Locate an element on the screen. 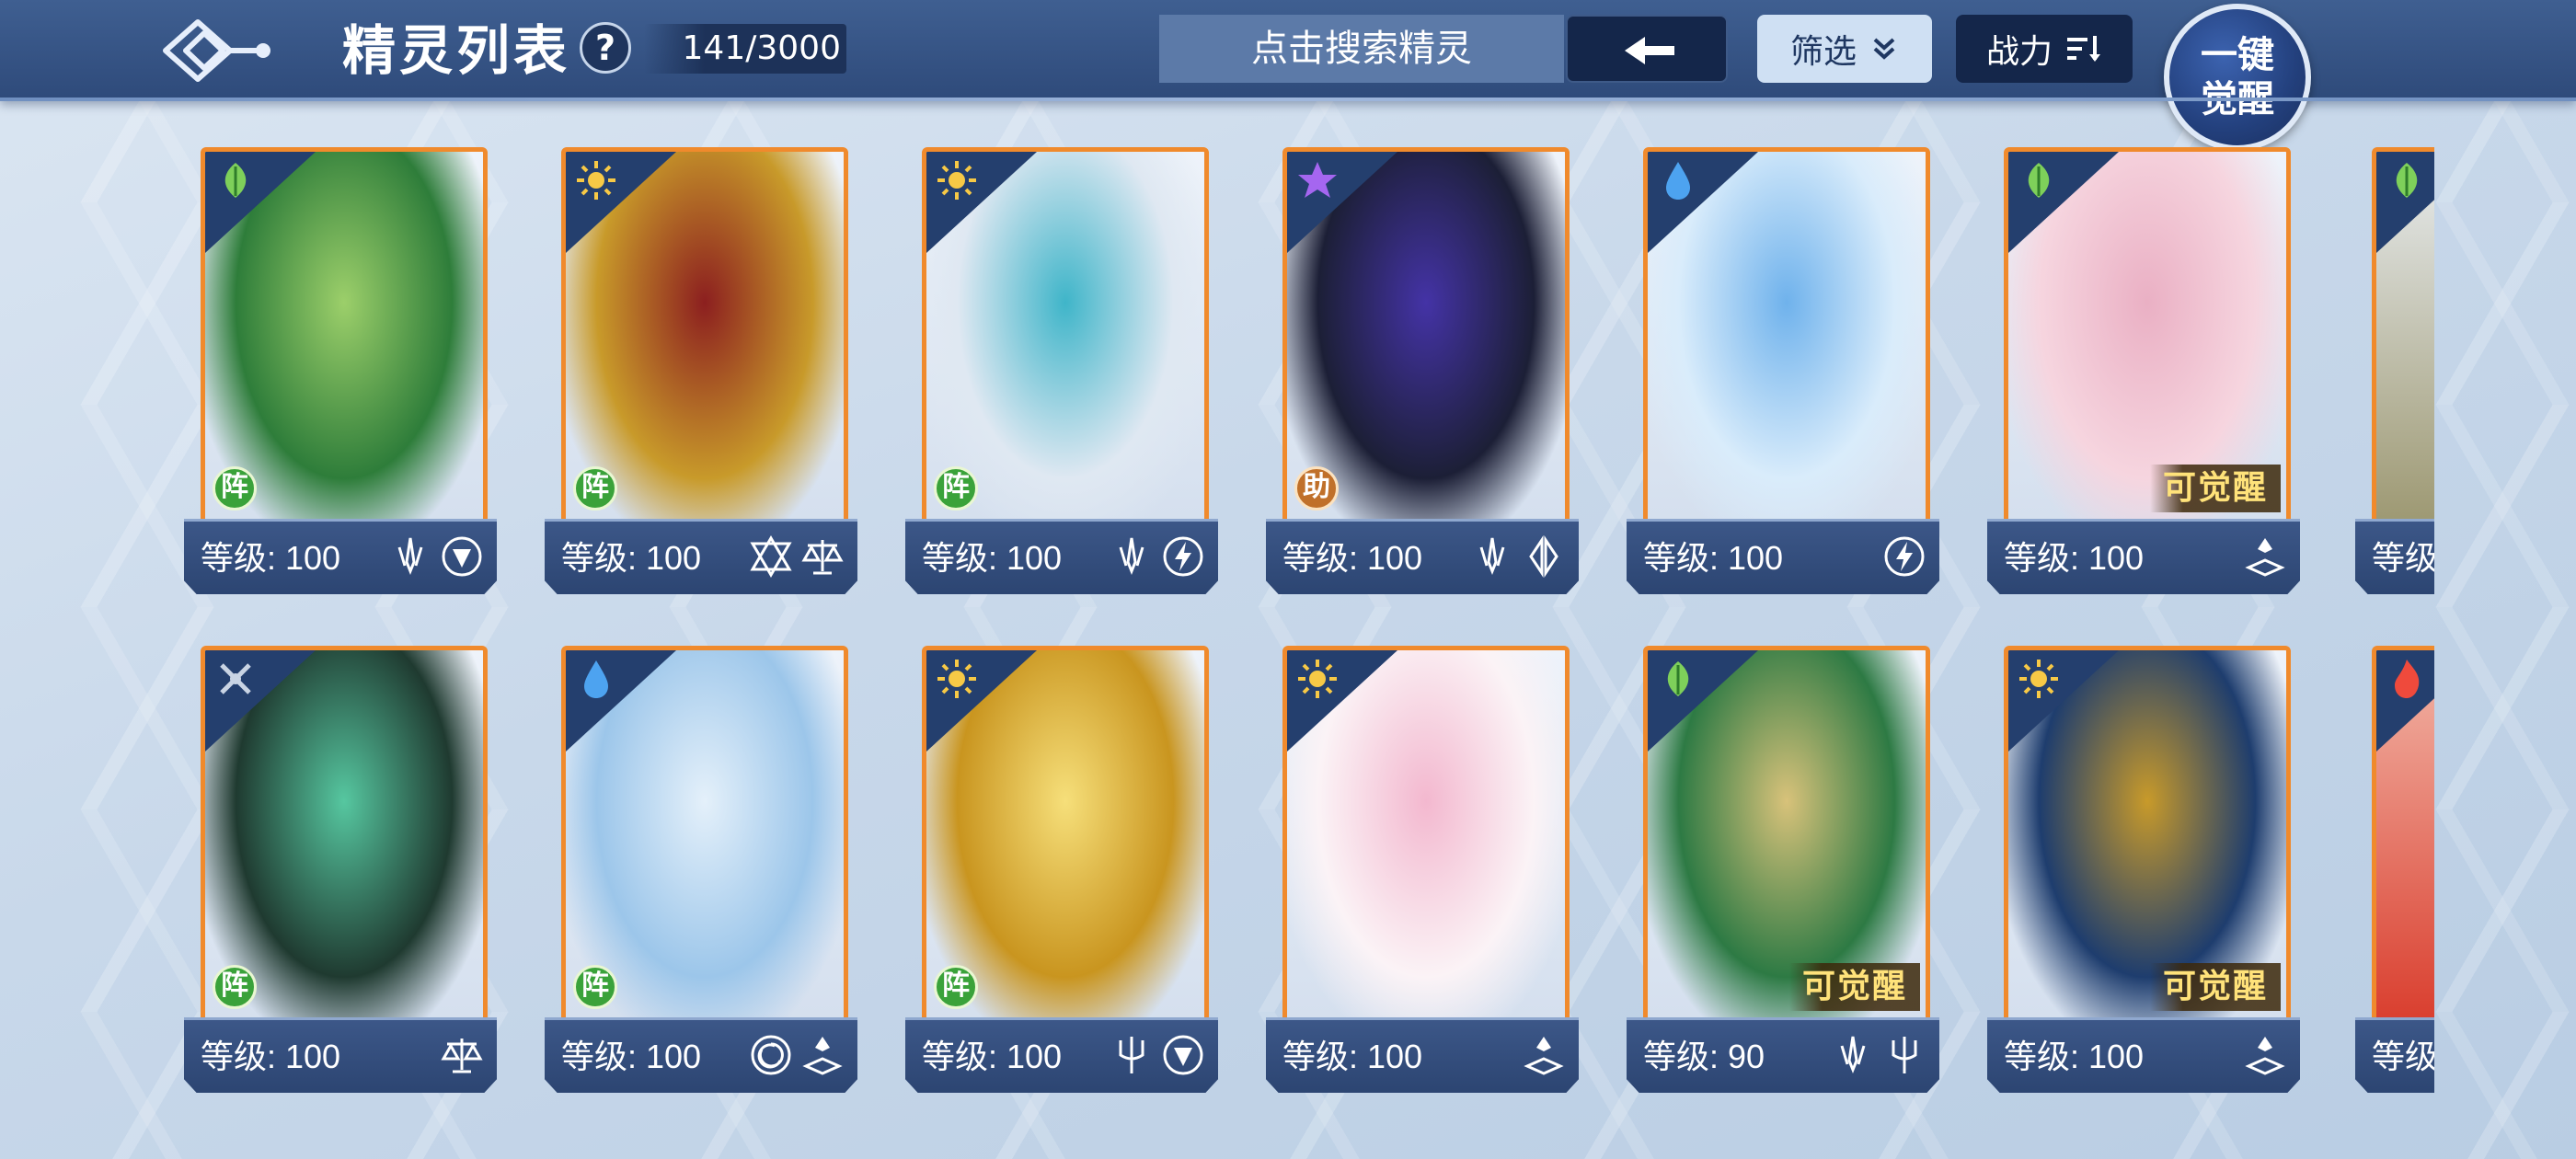  card-footer: 等级 is located at coordinates (2394, 556).